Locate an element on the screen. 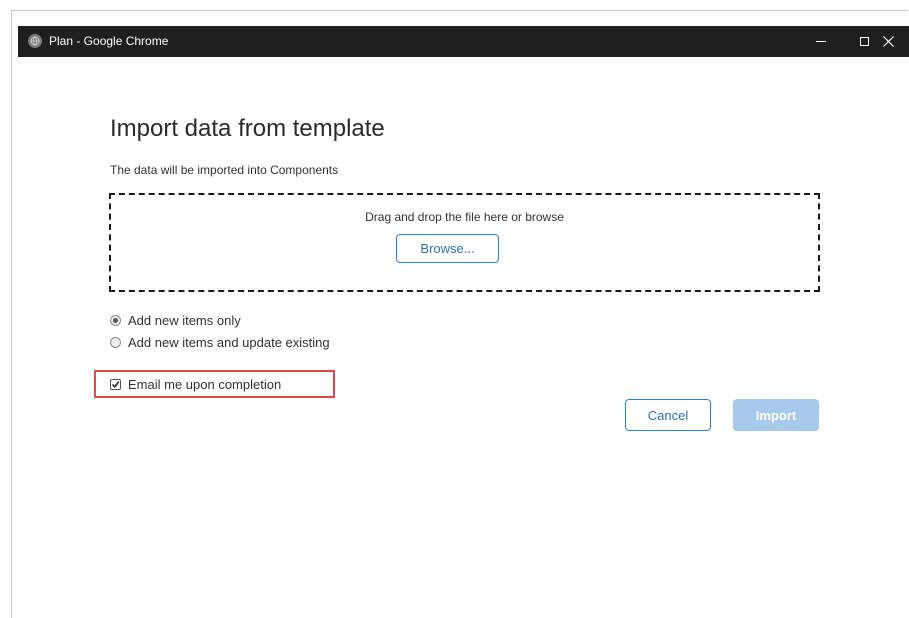 The width and height of the screenshot is (909, 618). option-add-new-only: Add new items only is located at coordinates (175, 320).